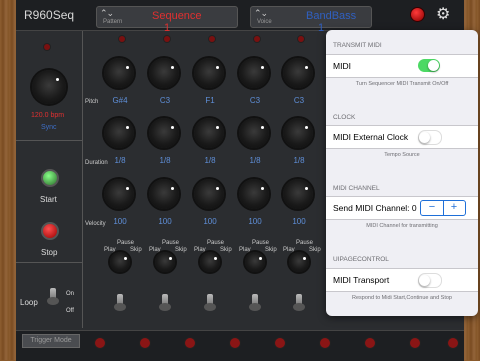 This screenshot has height=361, width=480. I want to click on transmit-midi-header: TRANSMIT MIDI, so click(357, 45).